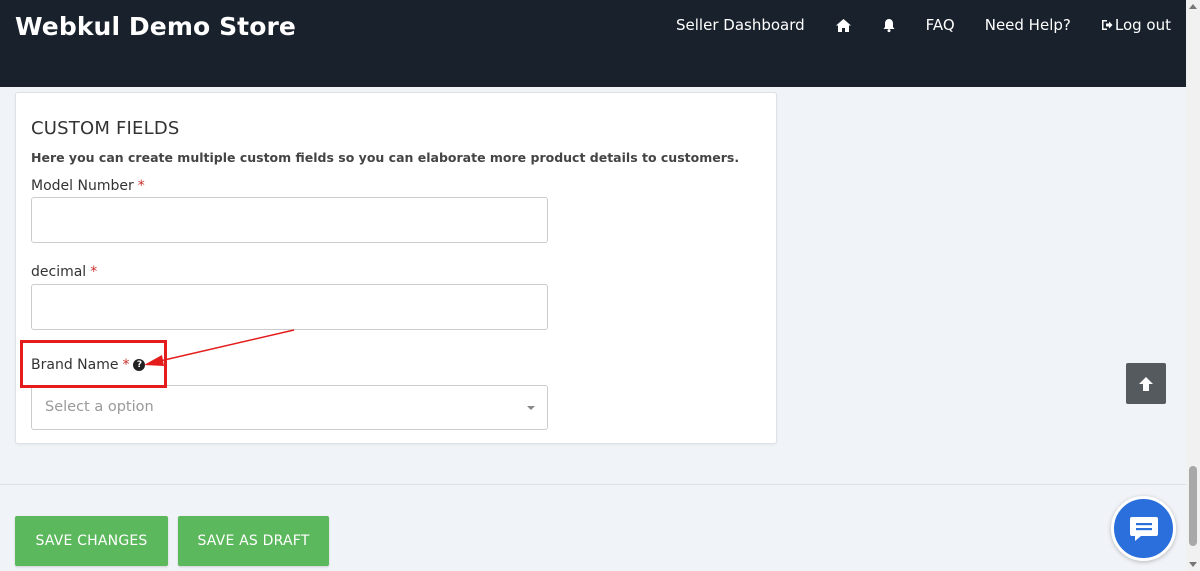 This screenshot has width=1200, height=571. I want to click on decimal-input, so click(289, 307).